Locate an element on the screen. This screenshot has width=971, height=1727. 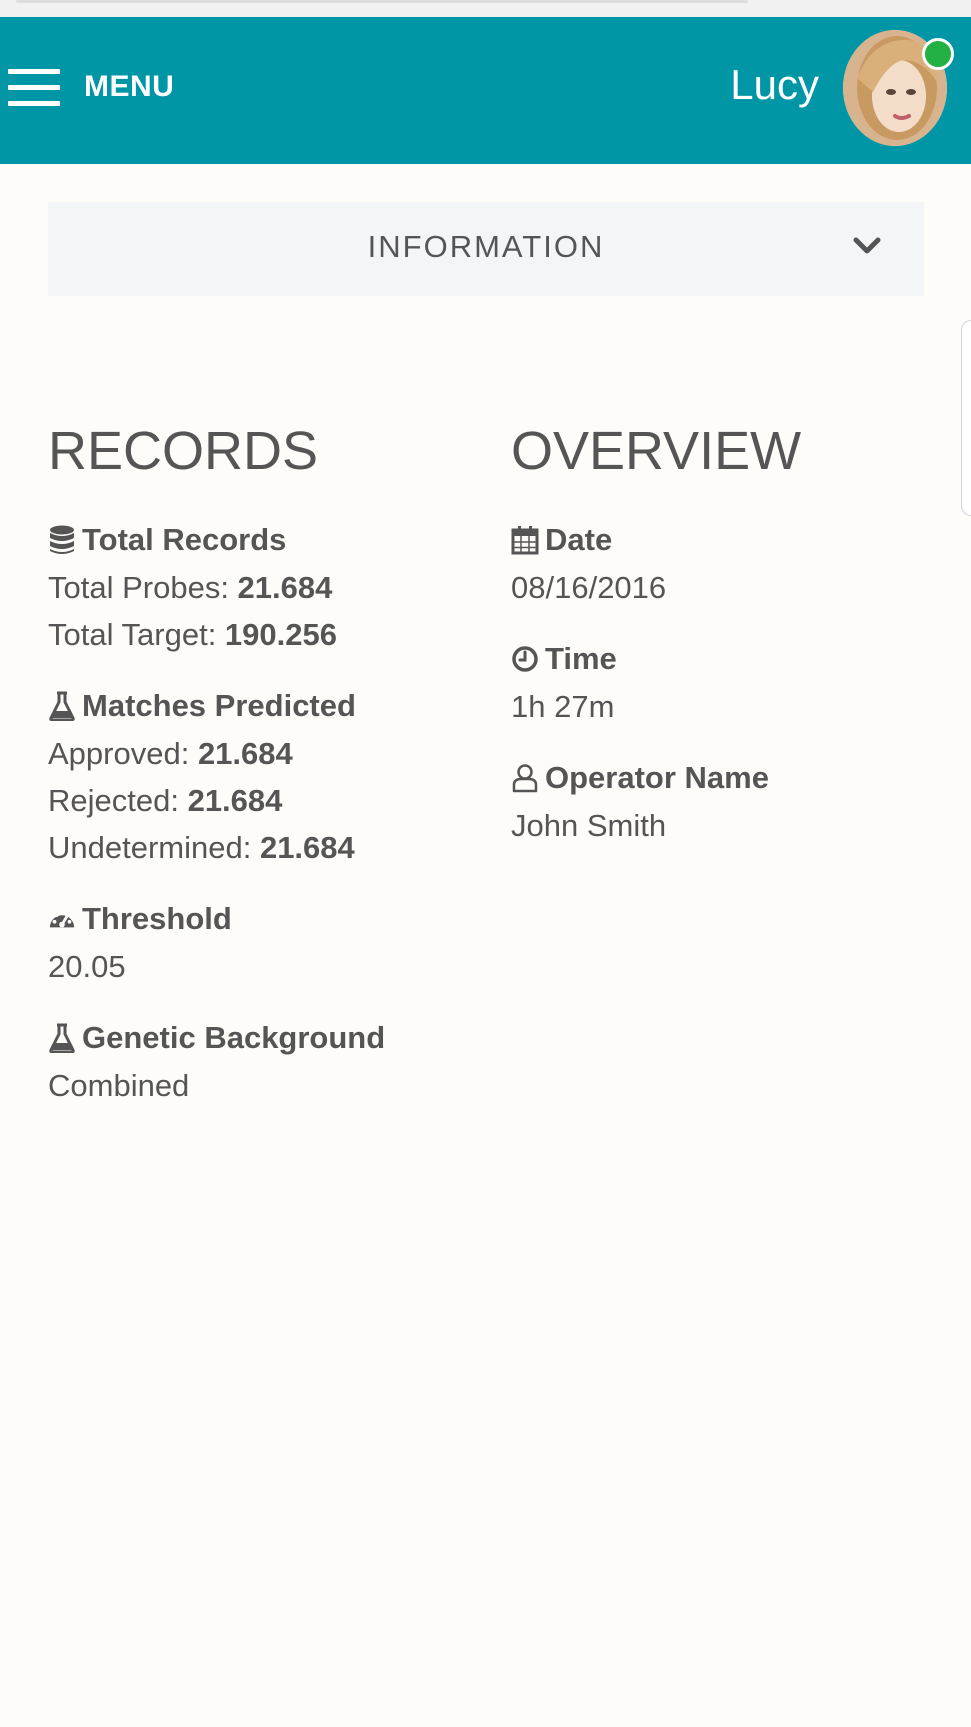
threshold-heading: Threshold is located at coordinates (157, 918).